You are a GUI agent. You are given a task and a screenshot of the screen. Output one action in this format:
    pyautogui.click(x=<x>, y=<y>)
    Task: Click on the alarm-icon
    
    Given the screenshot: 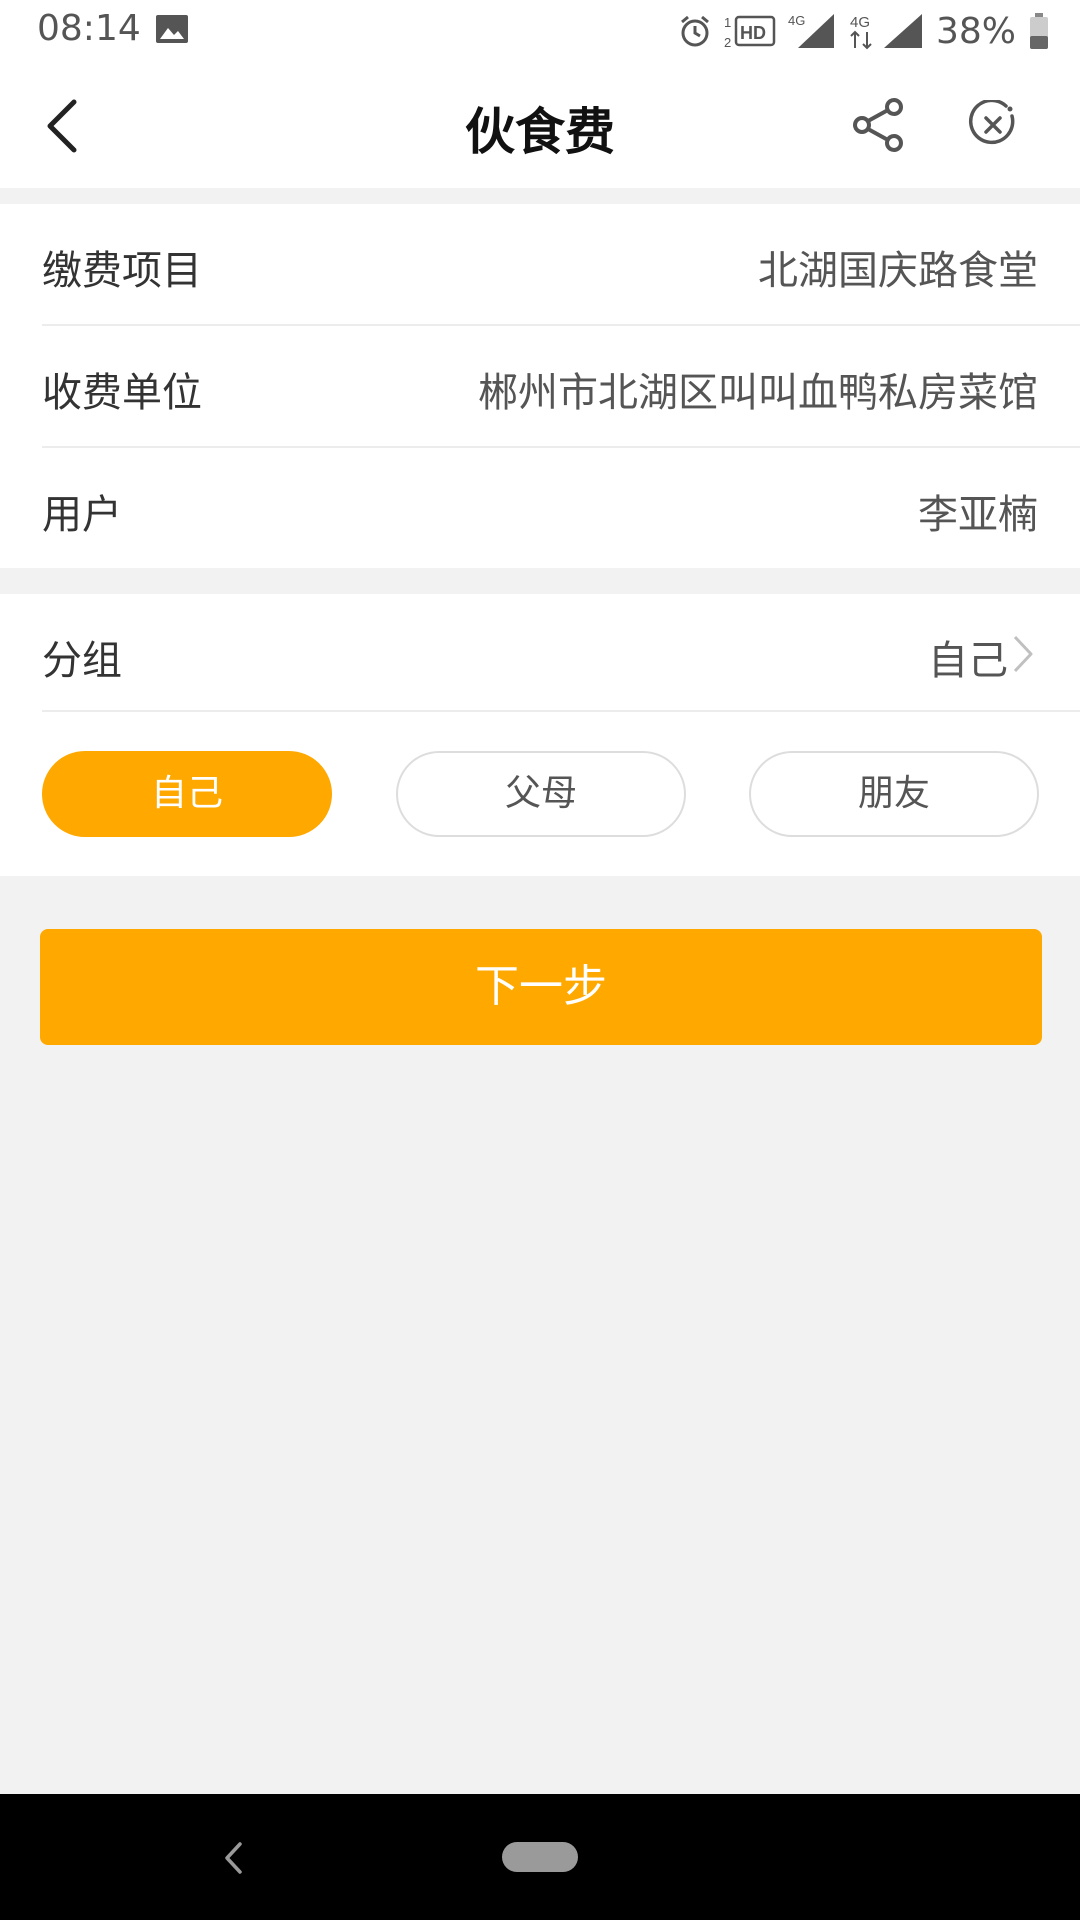 What is the action you would take?
    pyautogui.click(x=695, y=31)
    